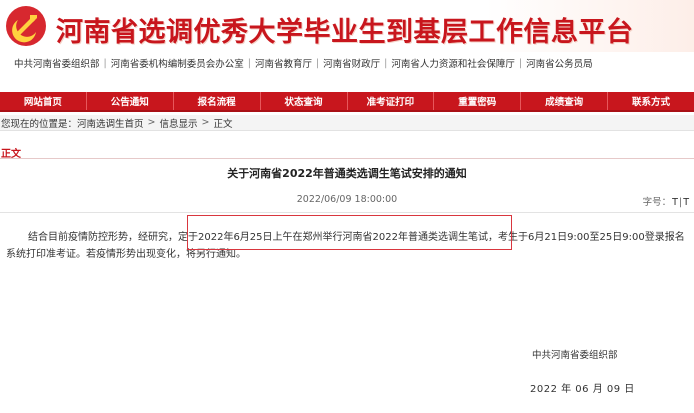  Describe the element at coordinates (582, 389) in the screenshot. I see `signature-date: 2022 年 06 月 09 日` at that location.